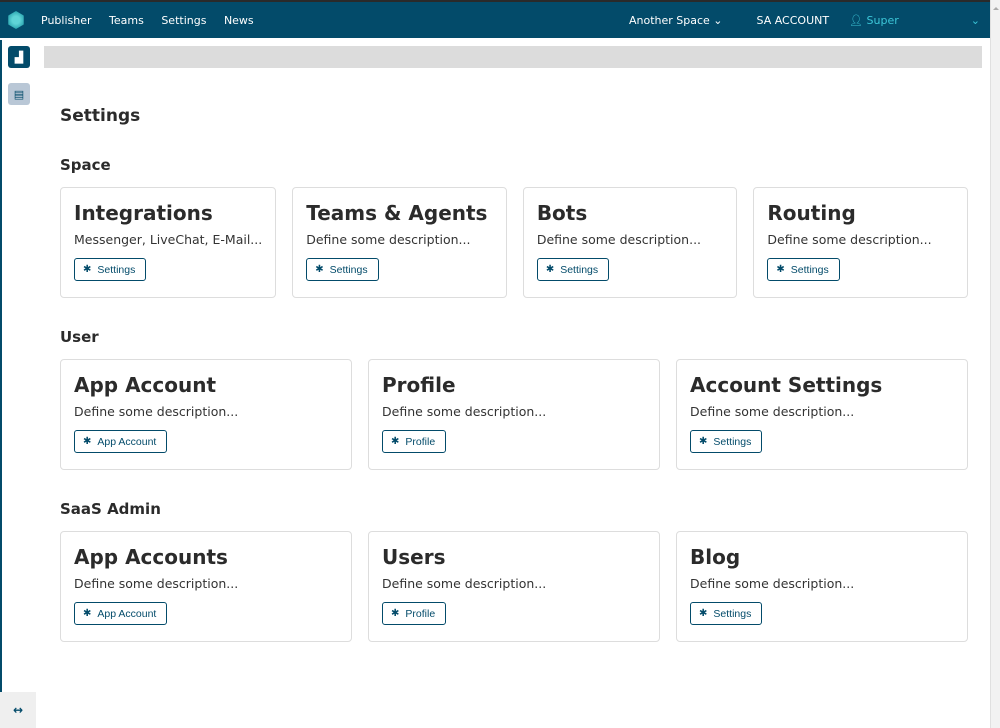  Describe the element at coordinates (145, 385) in the screenshot. I see `card-title: App Account` at that location.